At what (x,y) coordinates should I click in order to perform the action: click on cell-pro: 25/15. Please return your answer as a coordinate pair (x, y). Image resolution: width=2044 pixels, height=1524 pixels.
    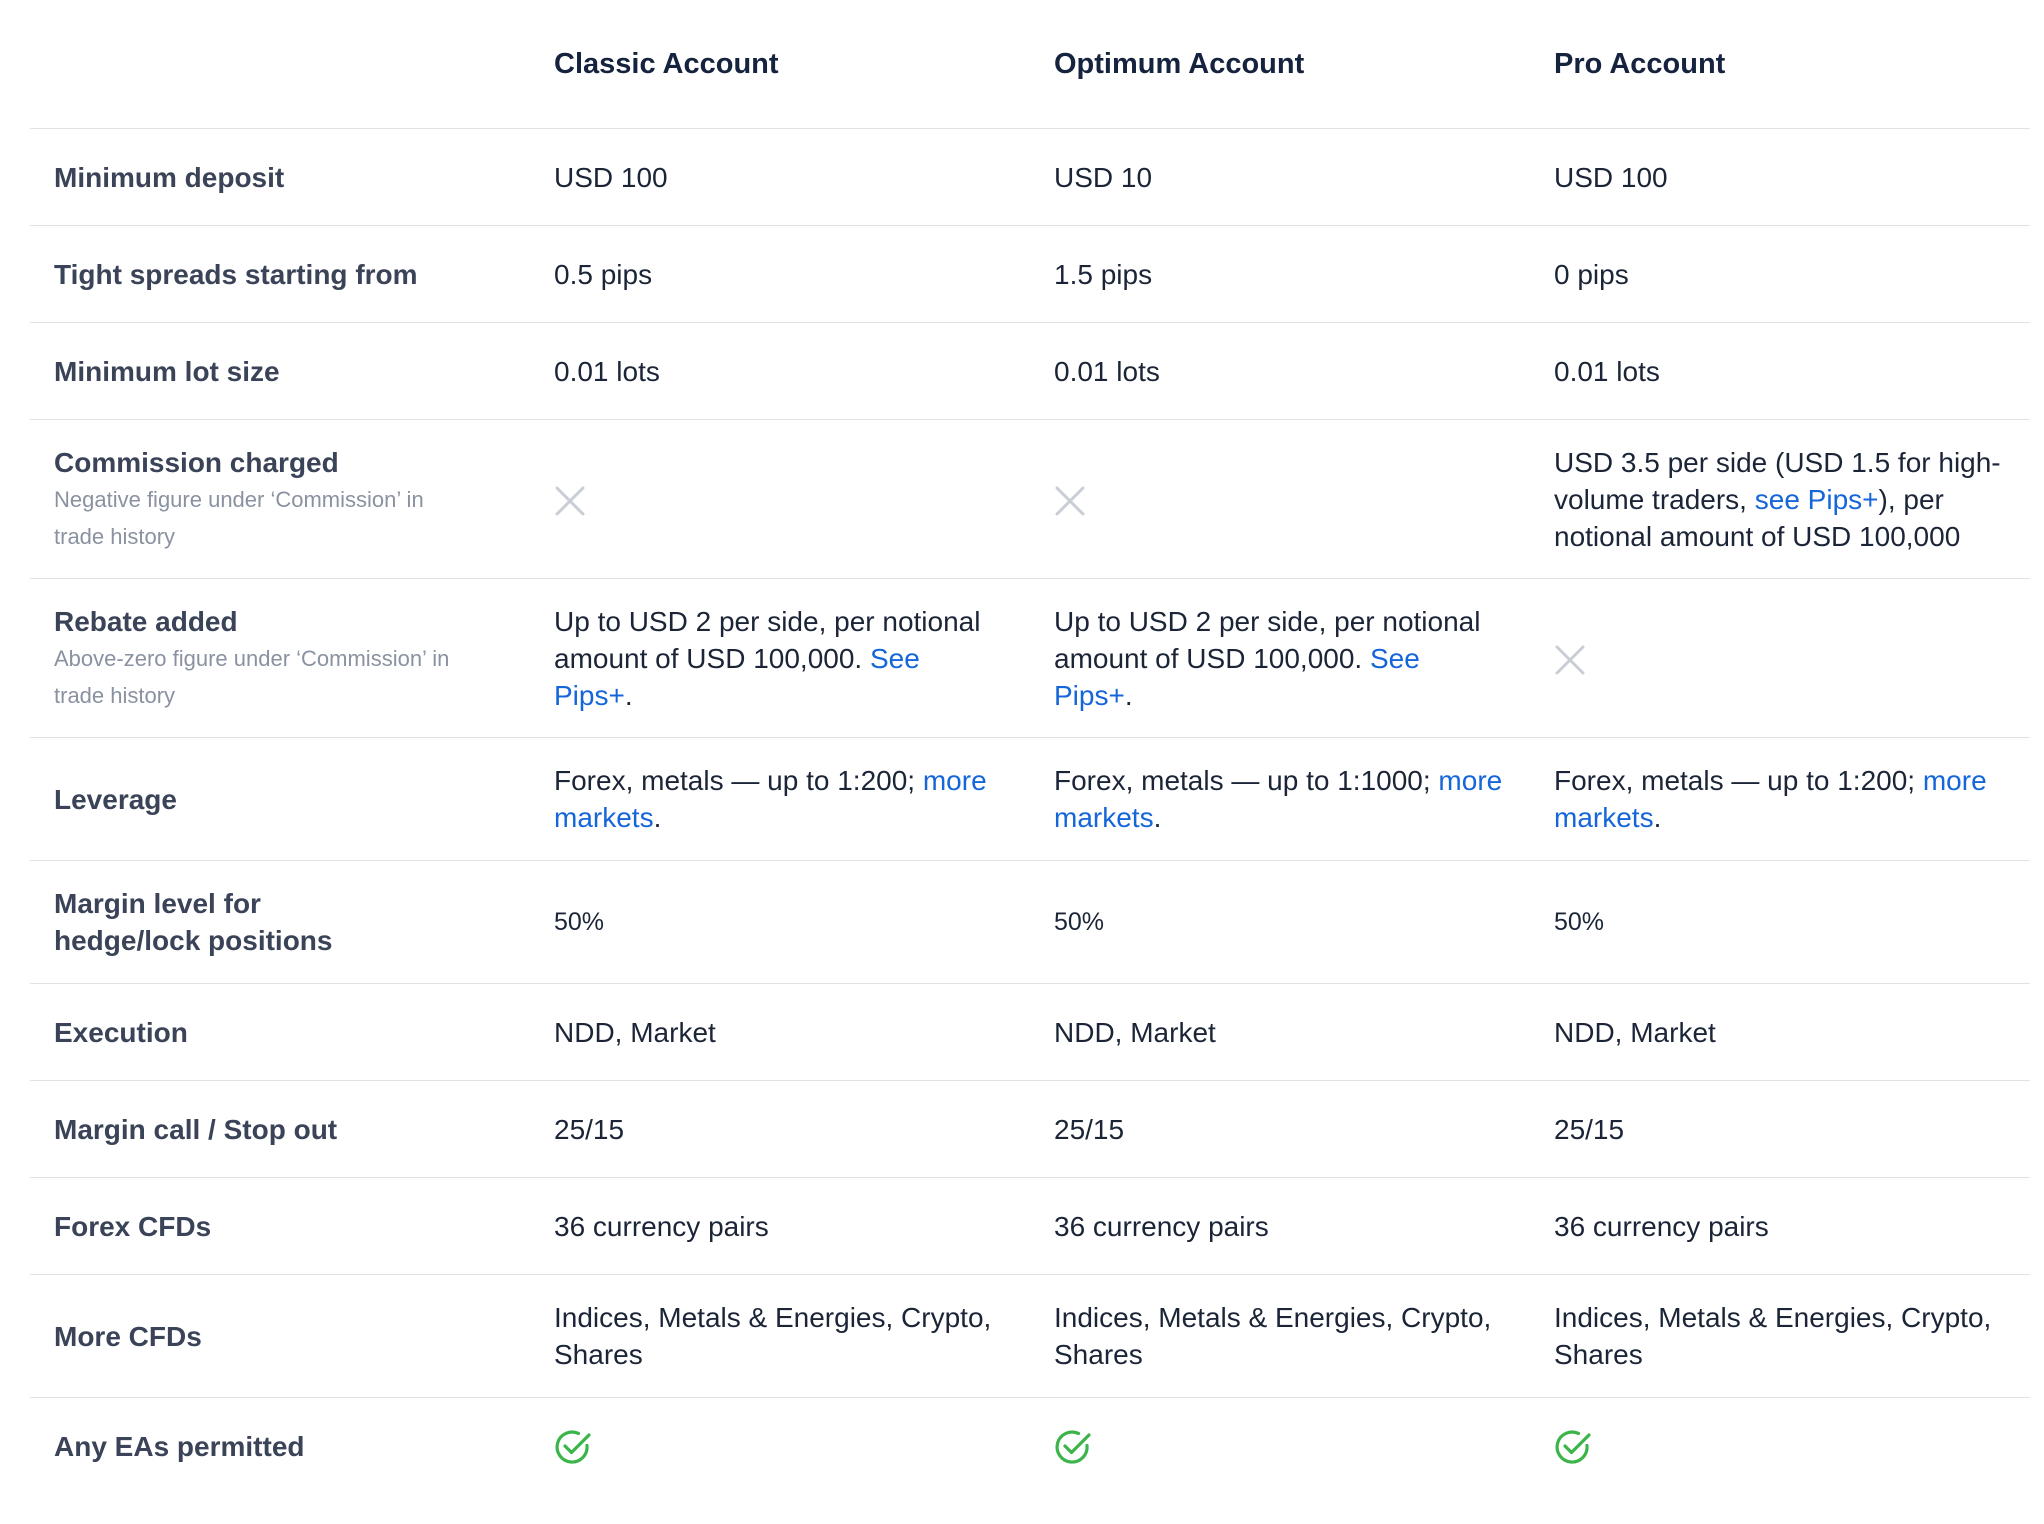
    Looking at the image, I should click on (1780, 1129).